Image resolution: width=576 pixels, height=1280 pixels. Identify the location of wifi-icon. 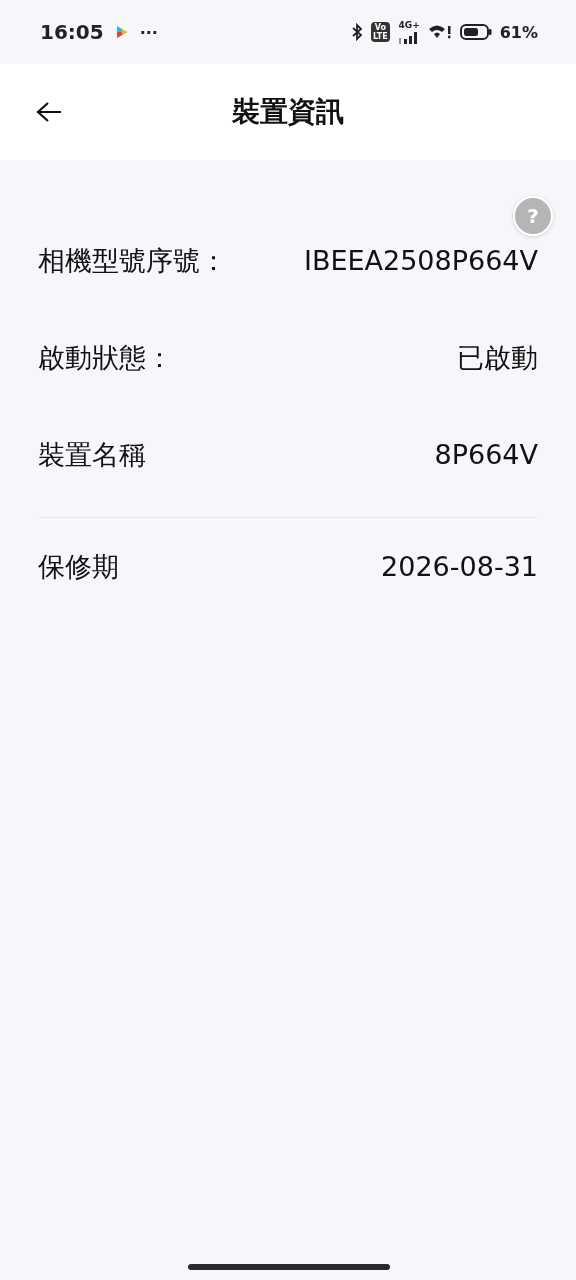
(439, 32).